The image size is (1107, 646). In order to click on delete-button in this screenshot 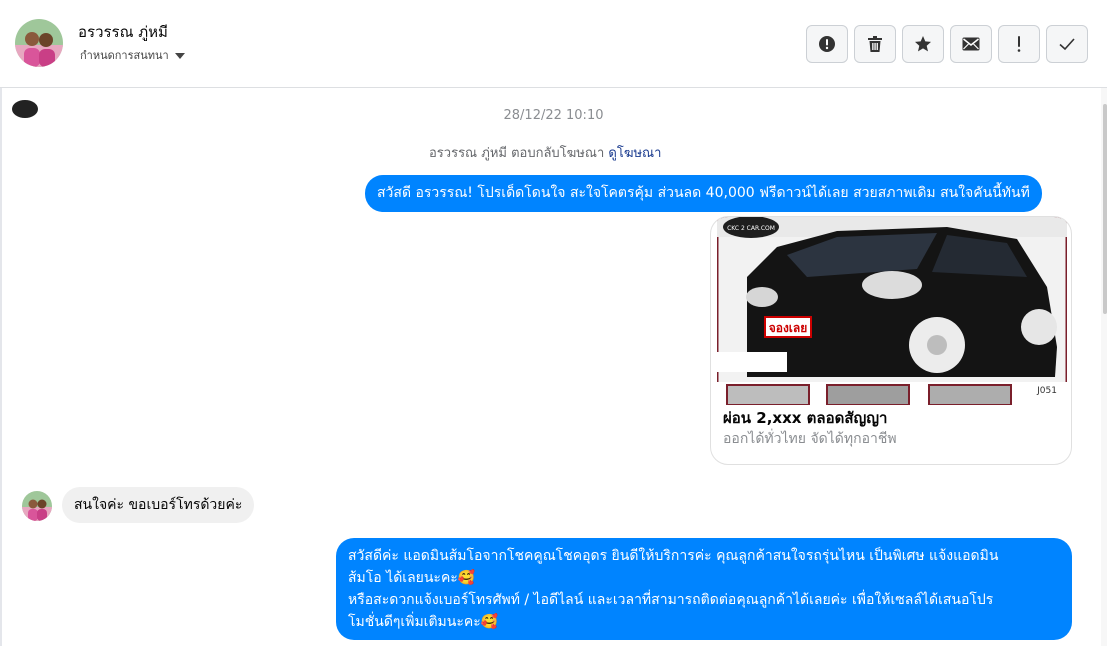, I will do `click(875, 44)`.